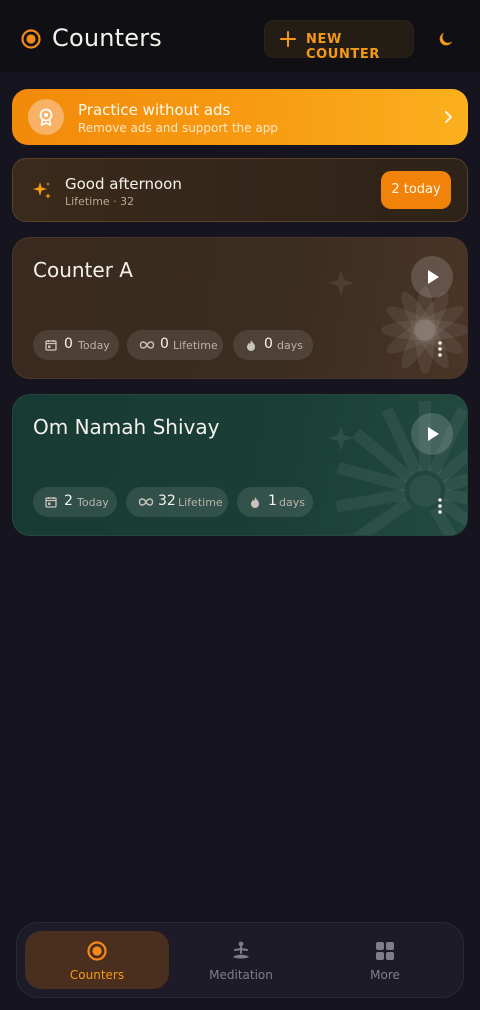 This screenshot has width=480, height=1010. What do you see at coordinates (416, 190) in the screenshot?
I see `today-count-badge: 2 today` at bounding box center [416, 190].